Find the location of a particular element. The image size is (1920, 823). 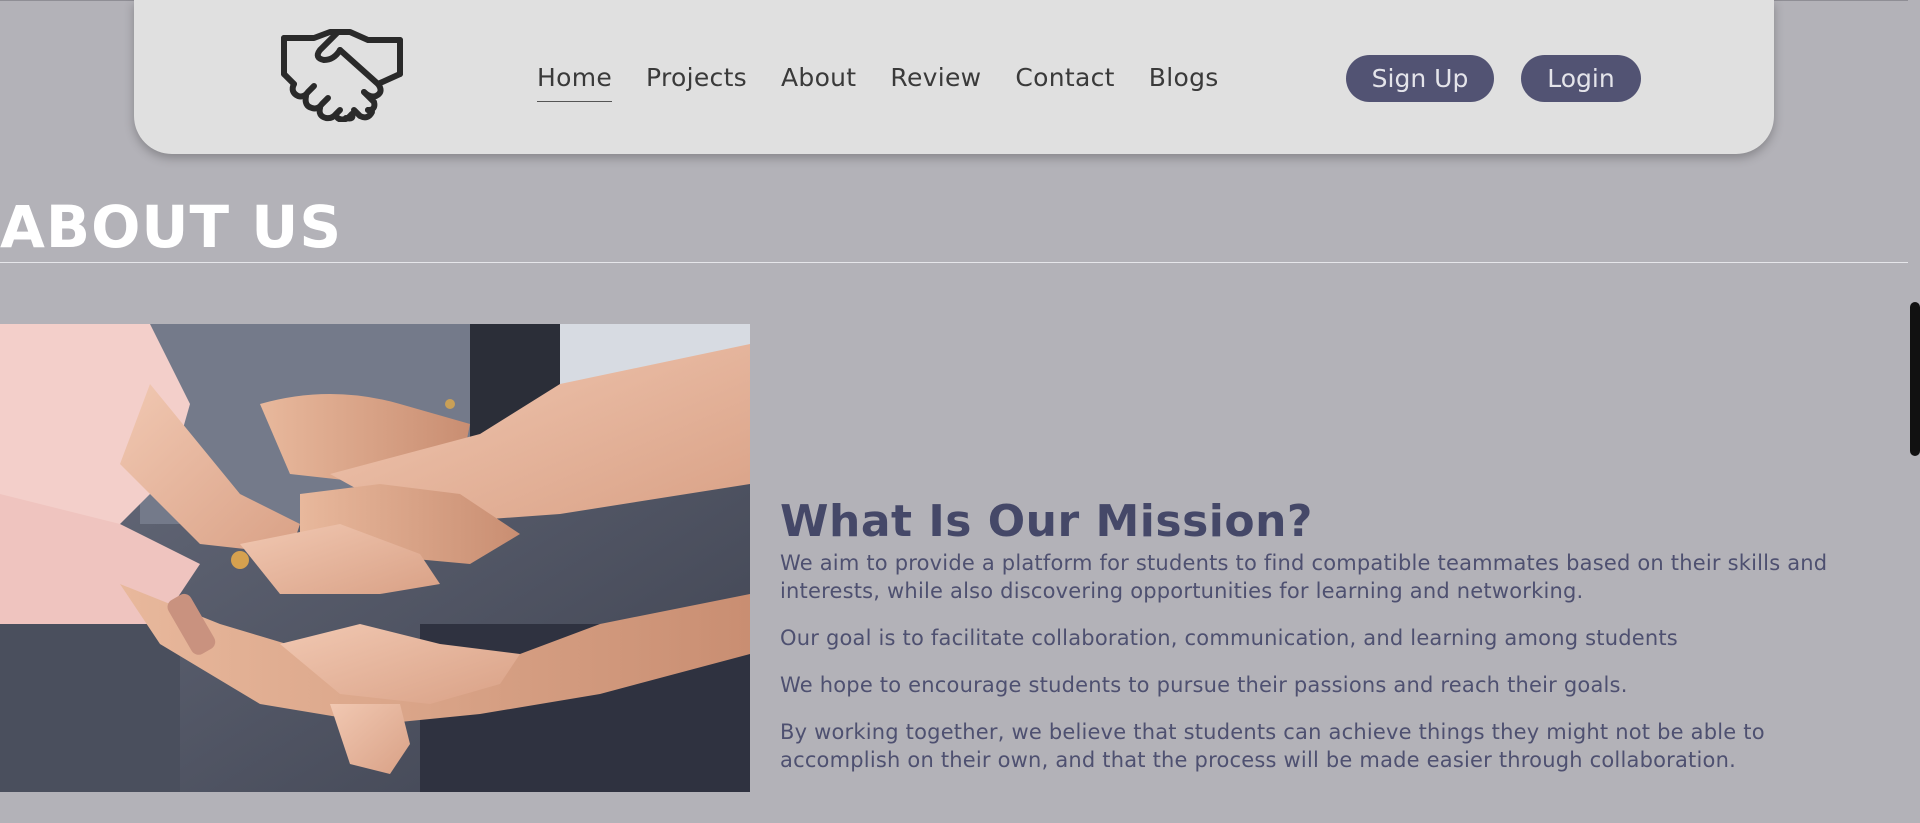

nav-link-projects: Projects is located at coordinates (696, 78).